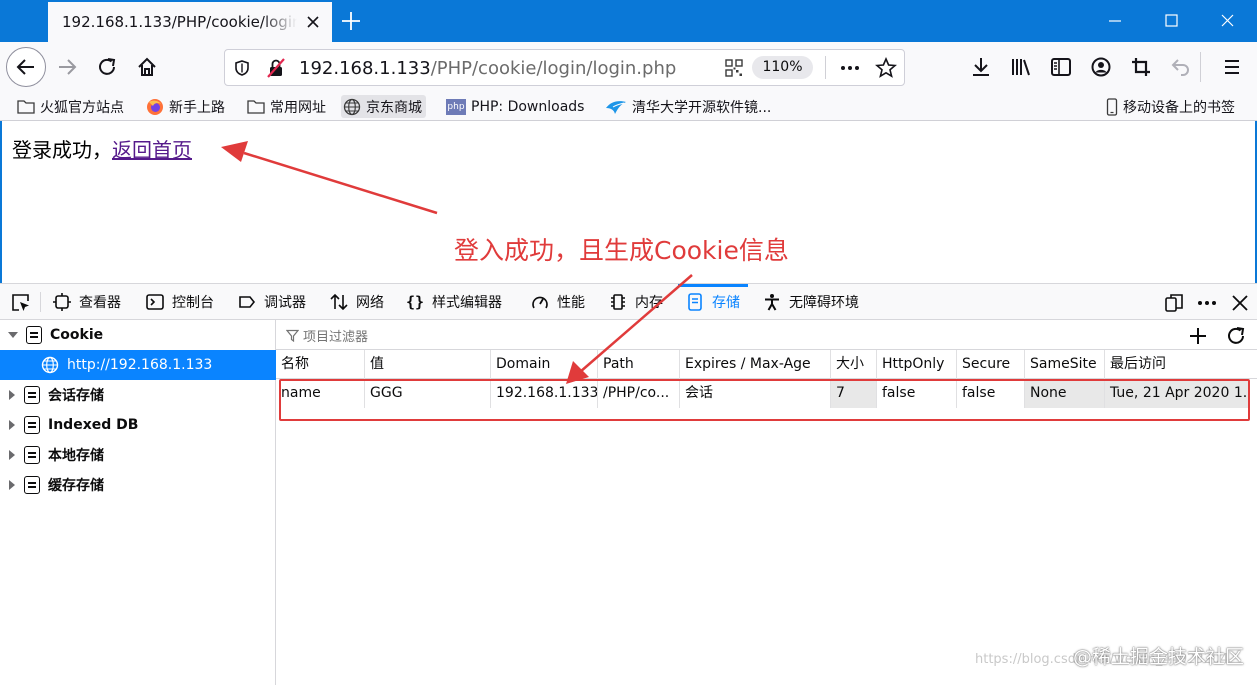 This screenshot has height=685, width=1257. Describe the element at coordinates (1227, 21) in the screenshot. I see `close-window-icon` at that location.